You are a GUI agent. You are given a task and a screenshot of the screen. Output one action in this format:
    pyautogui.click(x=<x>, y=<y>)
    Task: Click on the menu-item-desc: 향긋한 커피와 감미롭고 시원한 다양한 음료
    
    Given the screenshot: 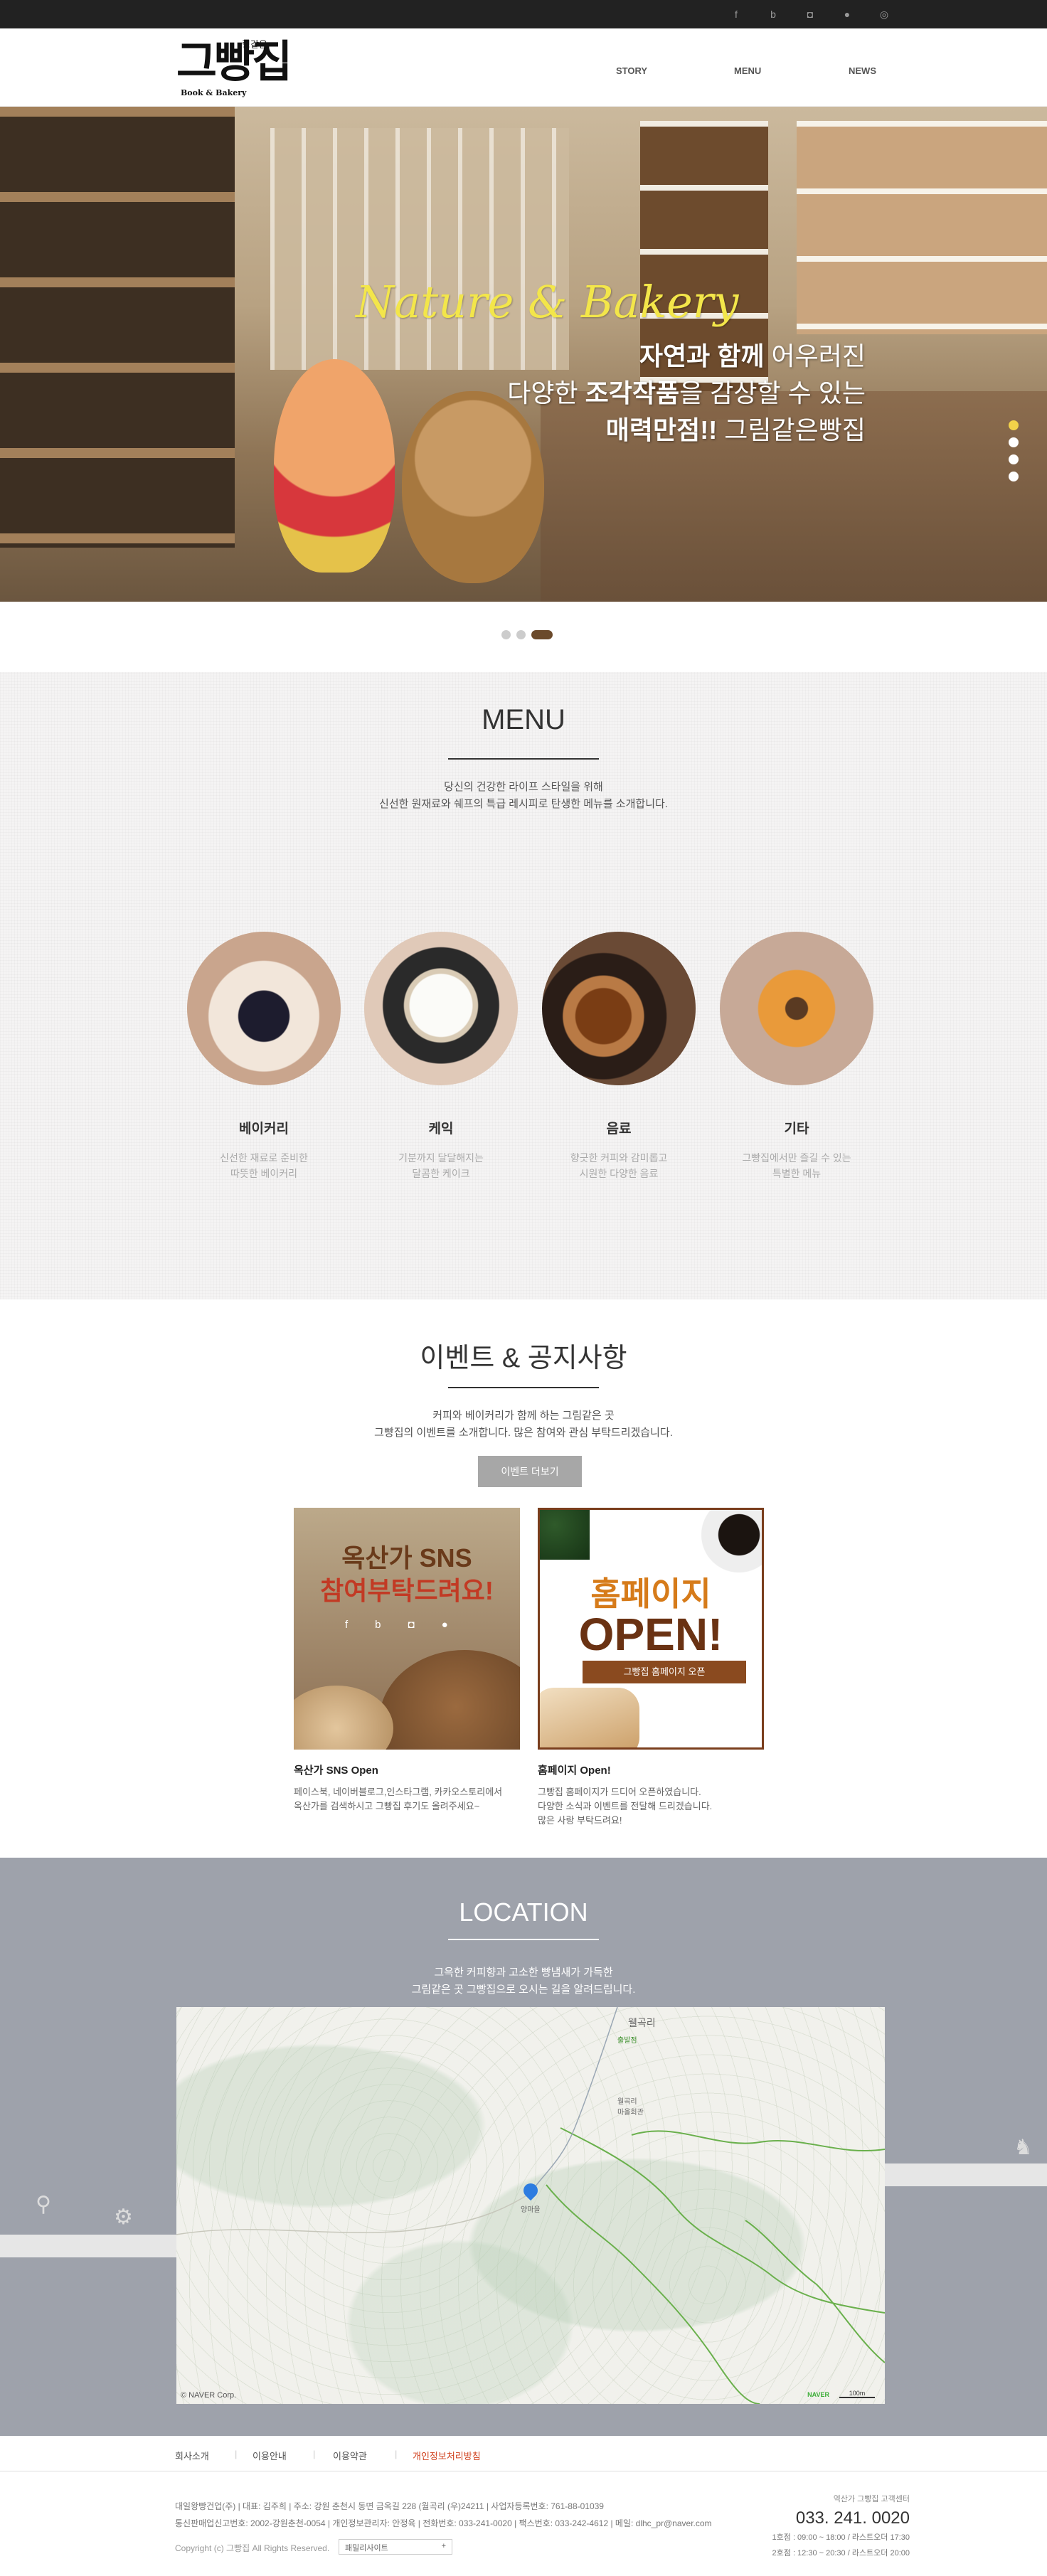 What is the action you would take?
    pyautogui.click(x=619, y=1165)
    